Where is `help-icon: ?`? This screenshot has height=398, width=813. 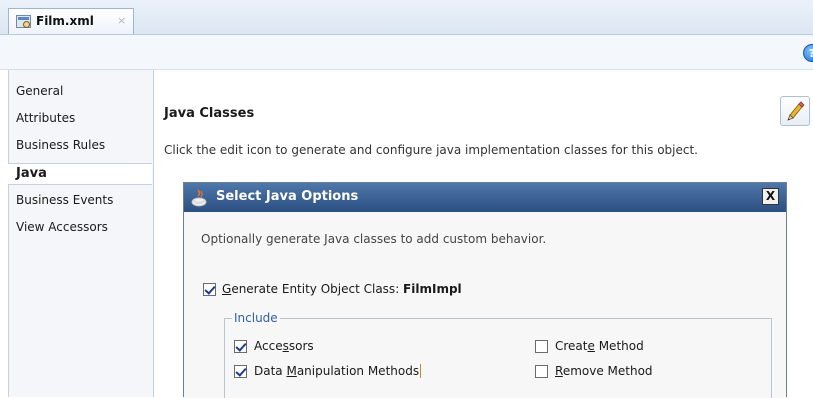 help-icon: ? is located at coordinates (808, 53).